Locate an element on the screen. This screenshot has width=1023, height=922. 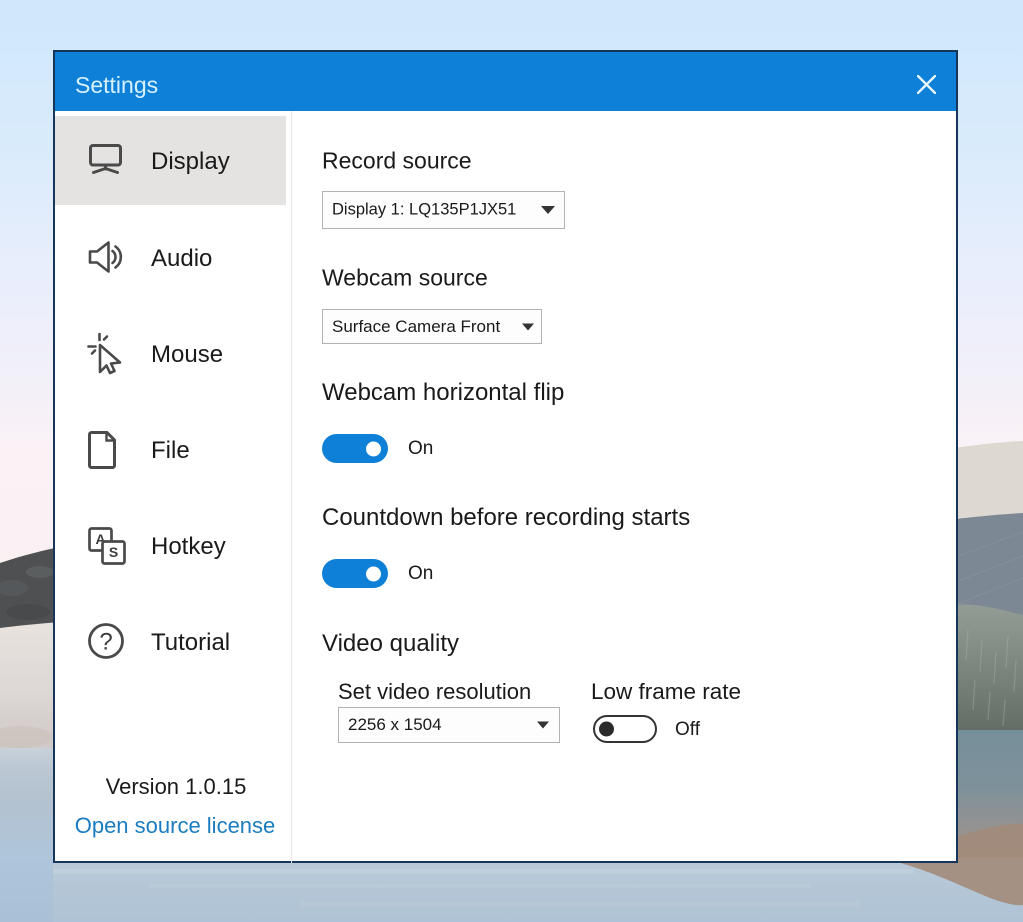
svg-text: S is located at coordinates (113, 552).